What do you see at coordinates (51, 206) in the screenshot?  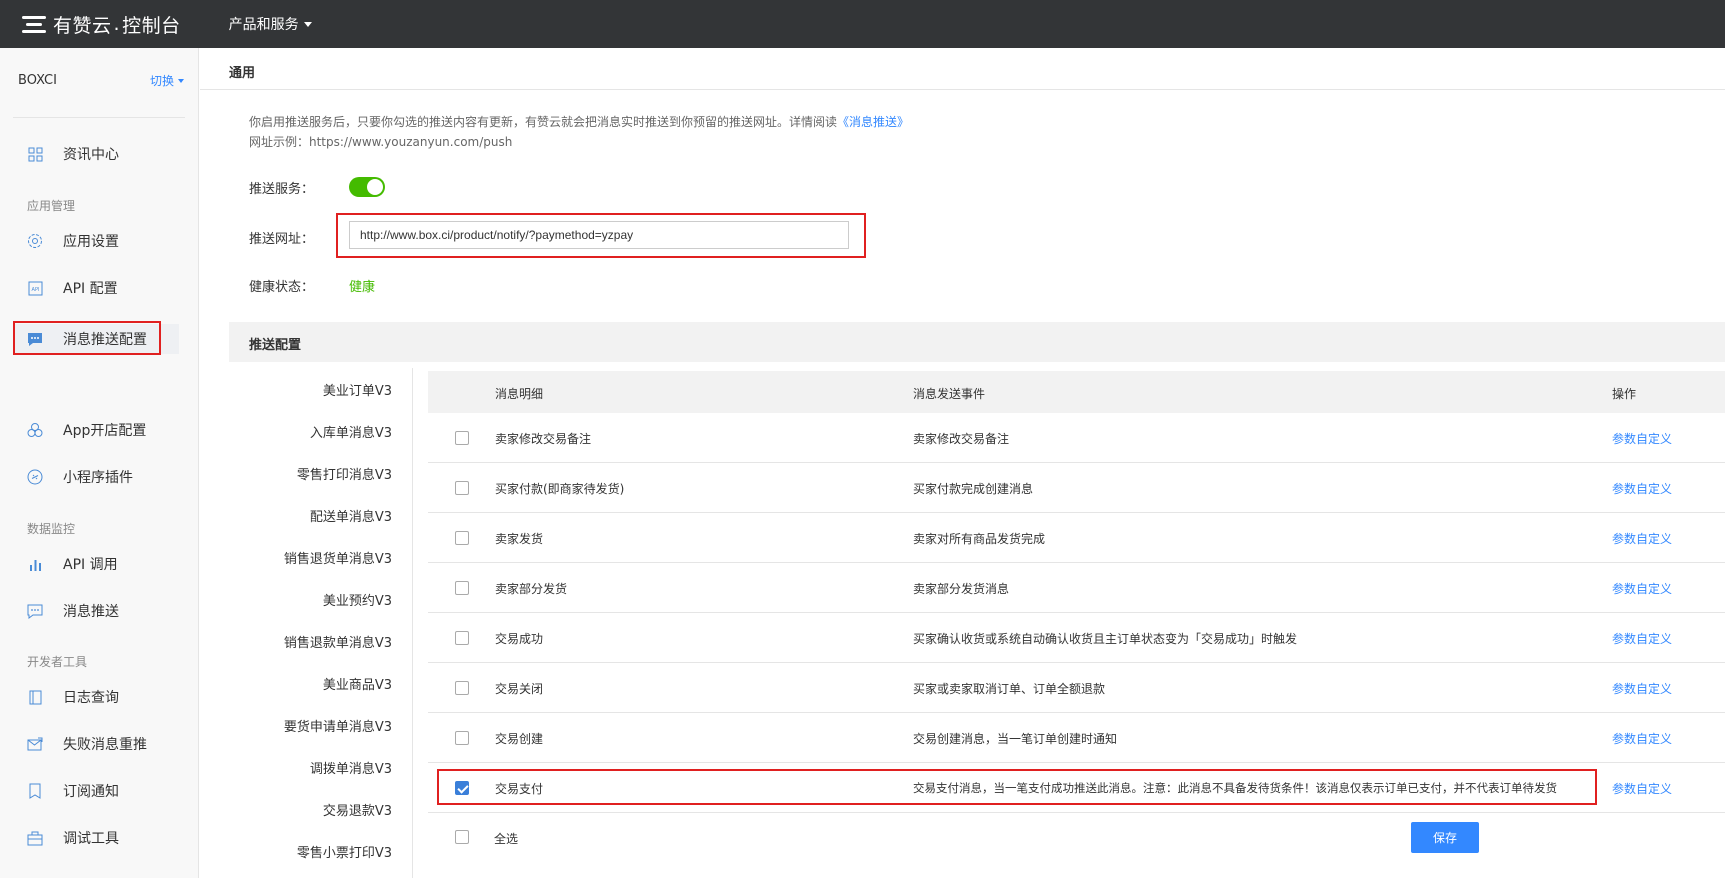 I see `group-app-manage: 应用管理` at bounding box center [51, 206].